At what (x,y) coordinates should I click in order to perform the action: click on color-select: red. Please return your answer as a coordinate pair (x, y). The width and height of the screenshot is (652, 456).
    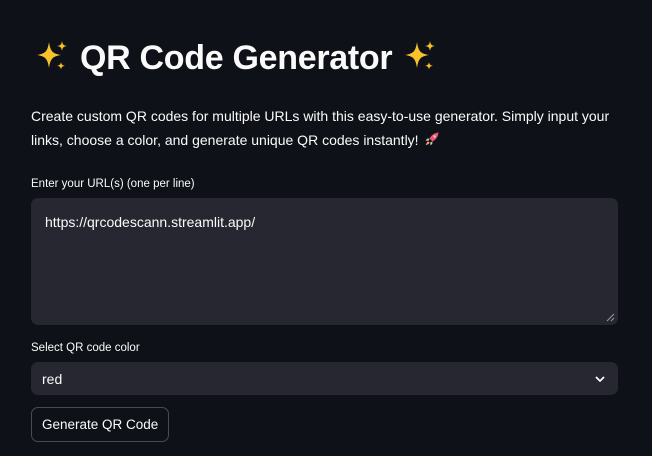
    Looking at the image, I should click on (324, 378).